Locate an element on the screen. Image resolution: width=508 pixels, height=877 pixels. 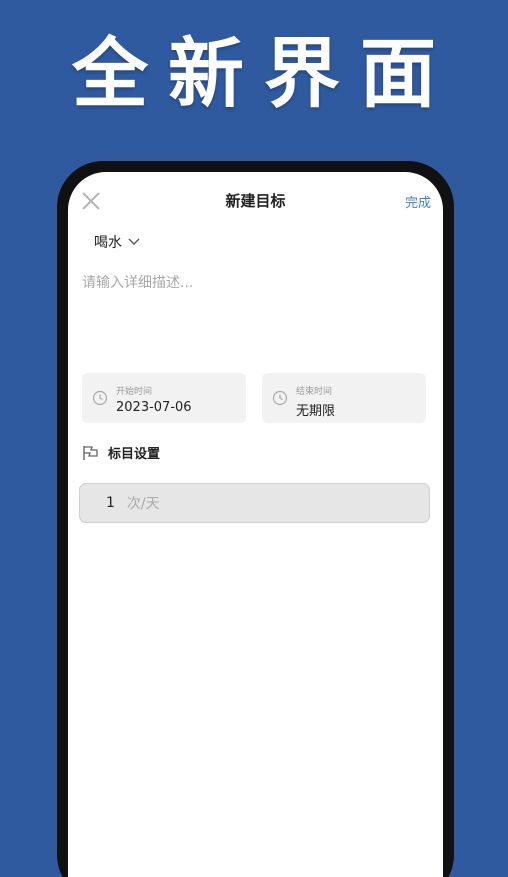
frequency-unit: 次/天 is located at coordinates (143, 504).